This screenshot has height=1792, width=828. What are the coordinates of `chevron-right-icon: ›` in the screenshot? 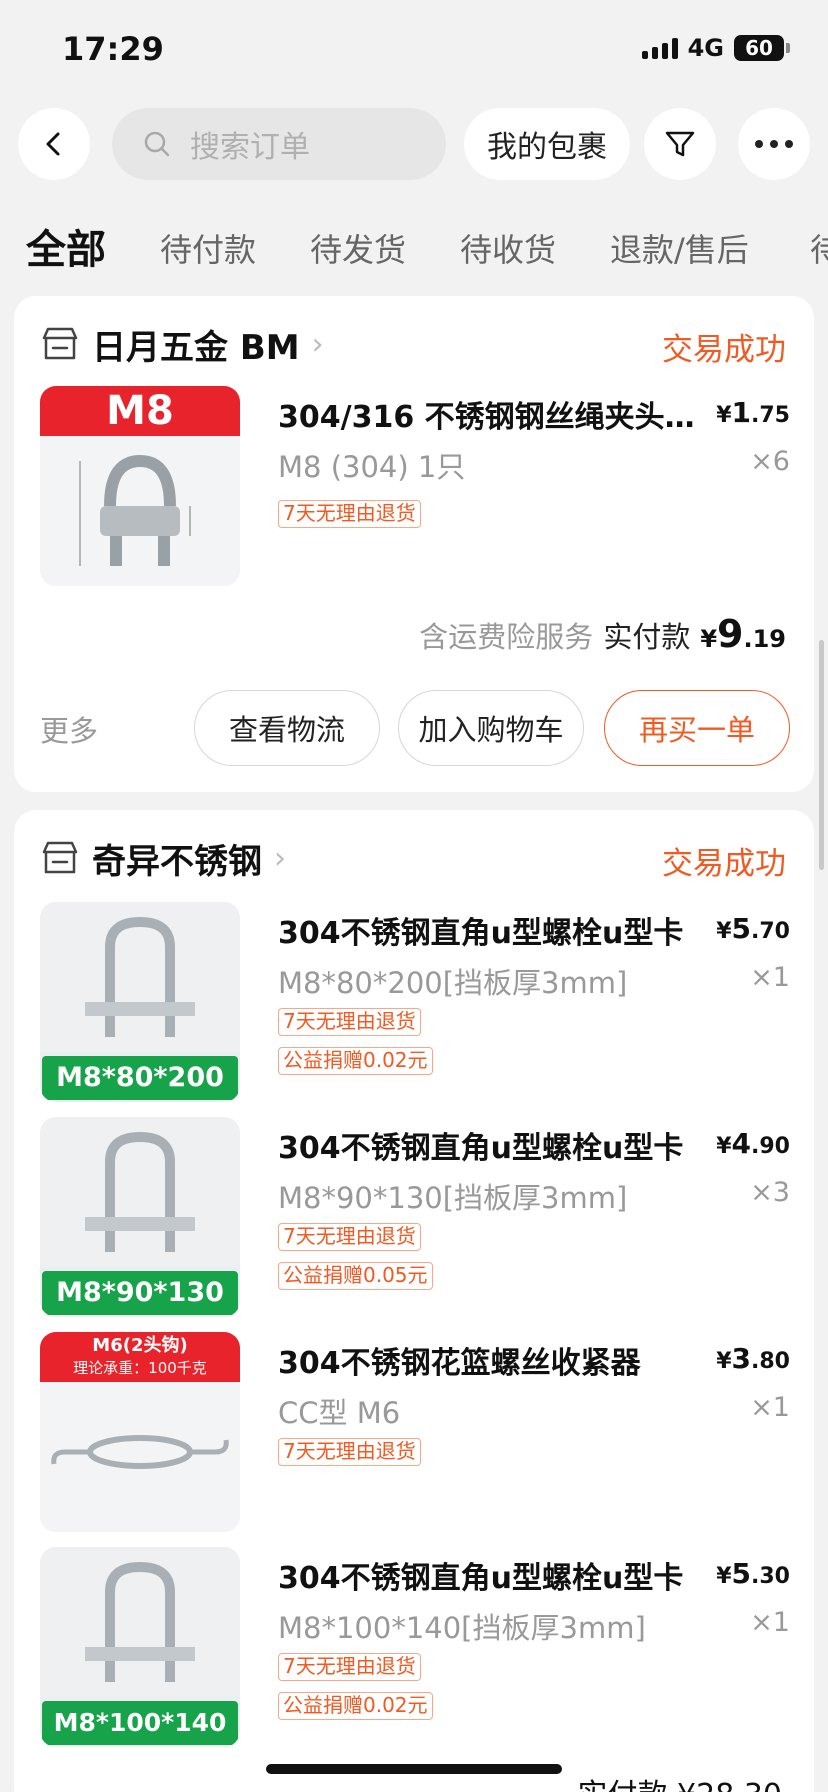 It's located at (280, 858).